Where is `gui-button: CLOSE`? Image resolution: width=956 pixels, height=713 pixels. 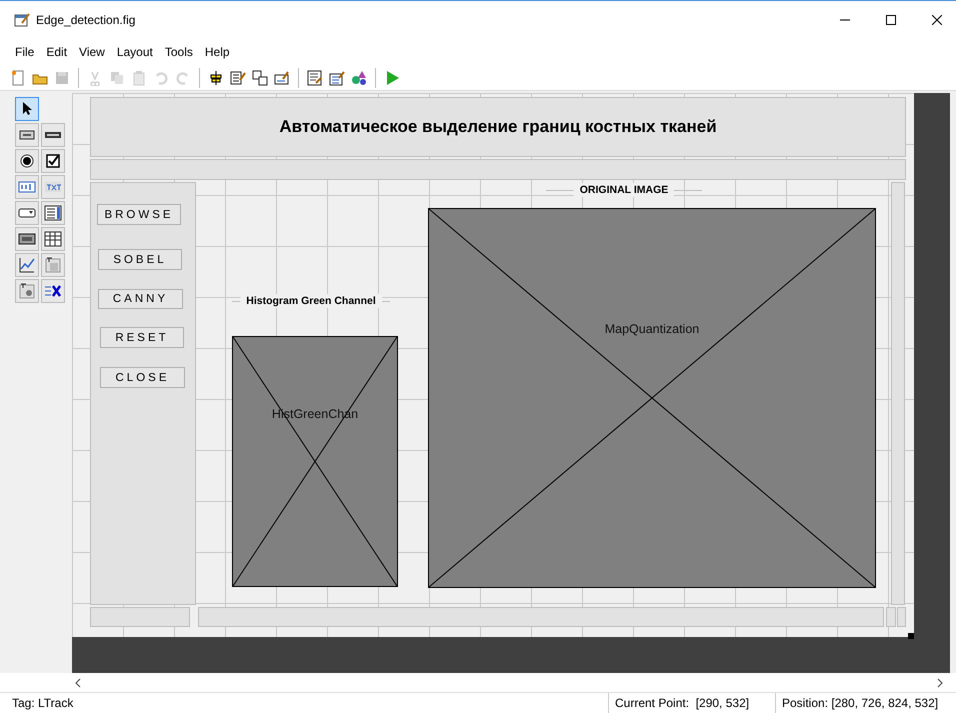
gui-button: CLOSE is located at coordinates (142, 377).